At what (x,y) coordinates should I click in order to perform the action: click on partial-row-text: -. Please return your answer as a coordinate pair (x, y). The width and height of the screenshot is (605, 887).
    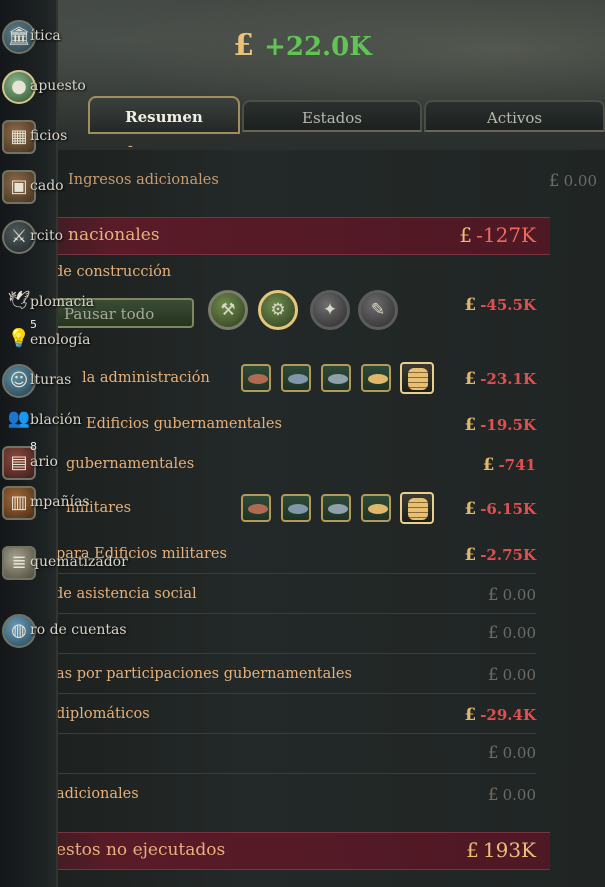
    Looking at the image, I should click on (130, 146).